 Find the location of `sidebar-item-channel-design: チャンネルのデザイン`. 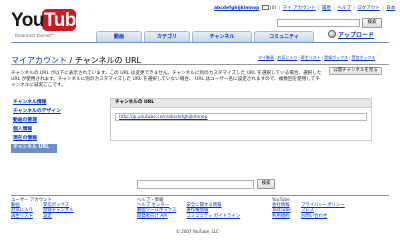

sidebar-item-channel-design: チャンネルのデザイン is located at coordinates (36, 112).